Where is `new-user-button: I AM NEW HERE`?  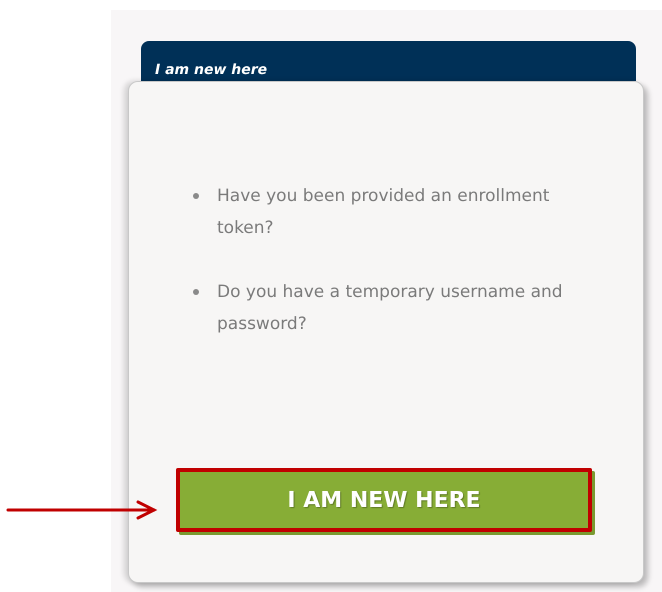 new-user-button: I AM NEW HERE is located at coordinates (384, 500).